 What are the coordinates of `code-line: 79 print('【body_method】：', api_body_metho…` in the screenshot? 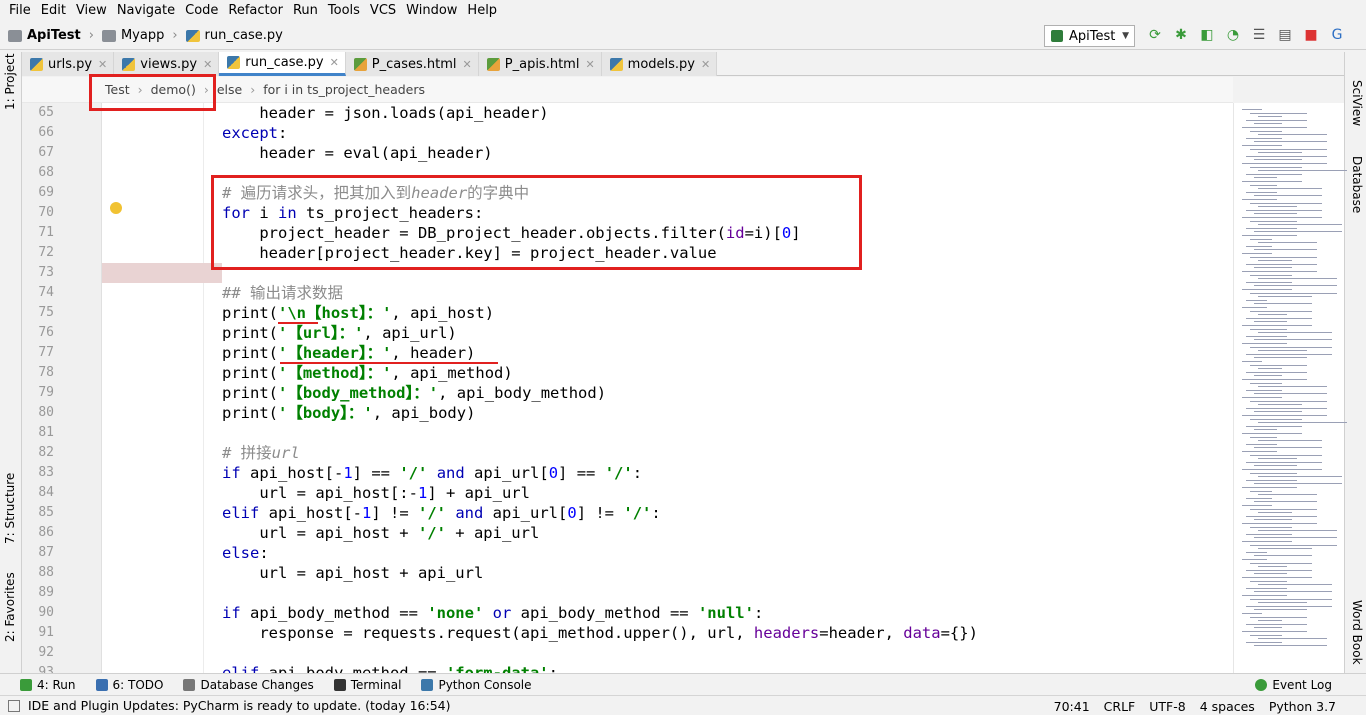 It's located at (635, 393).